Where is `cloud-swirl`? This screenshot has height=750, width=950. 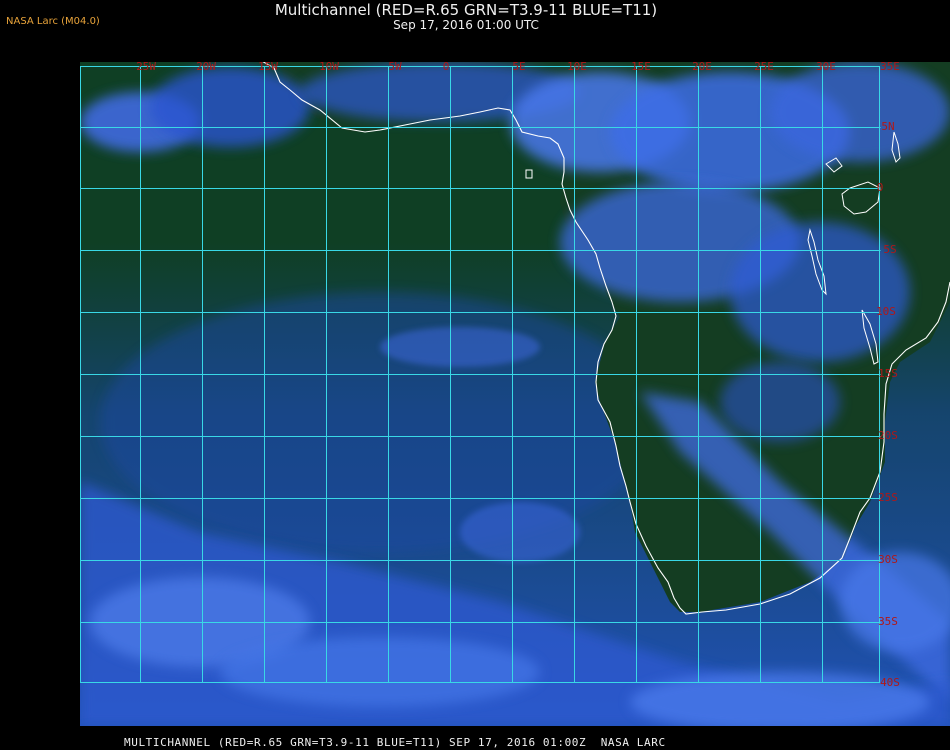
cloud-swirl is located at coordinates (380, 672).